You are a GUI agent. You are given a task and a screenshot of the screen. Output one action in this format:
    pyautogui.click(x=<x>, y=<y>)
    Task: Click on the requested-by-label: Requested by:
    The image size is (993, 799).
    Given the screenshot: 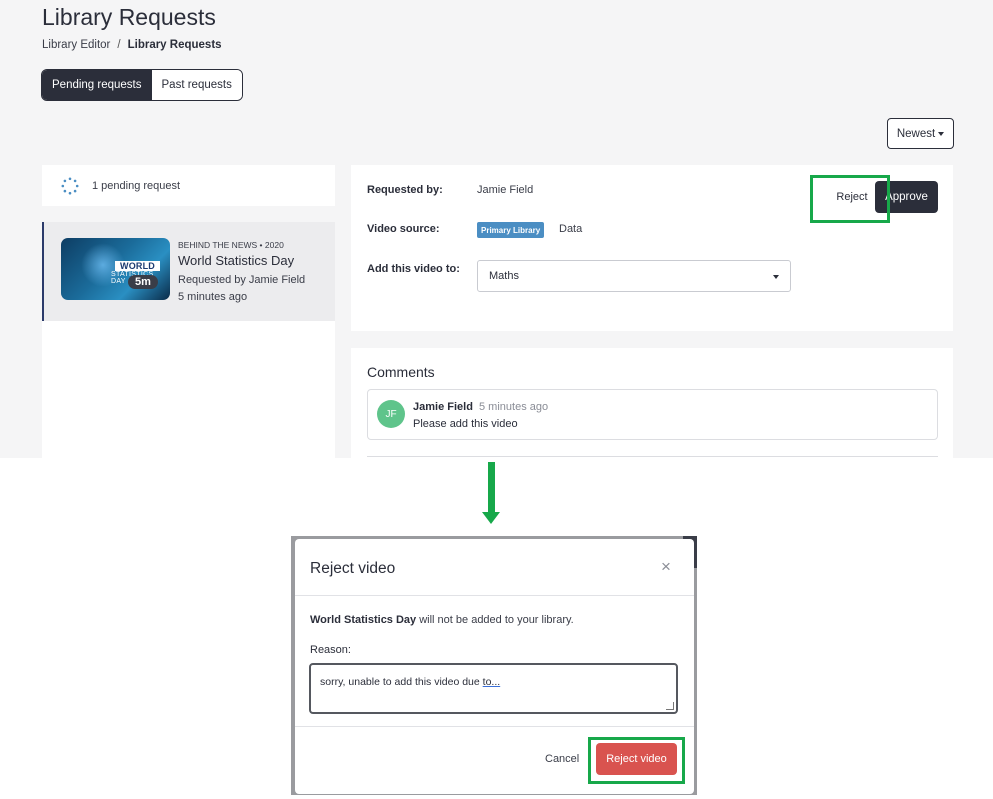 What is the action you would take?
    pyautogui.click(x=405, y=190)
    